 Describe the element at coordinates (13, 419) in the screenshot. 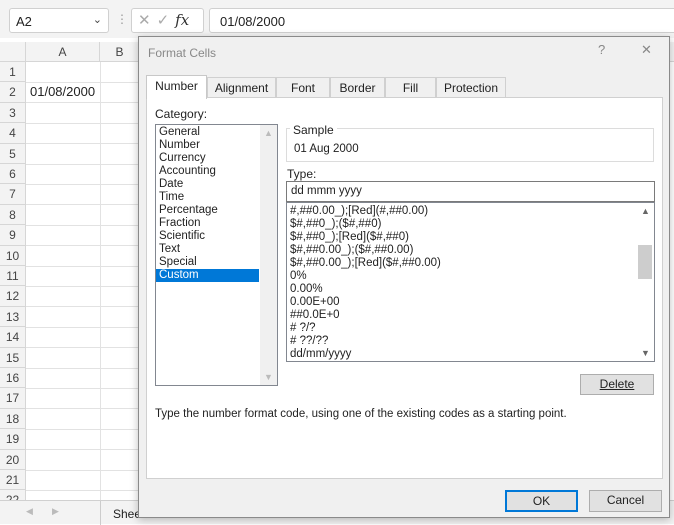

I see `row-header: 18` at that location.